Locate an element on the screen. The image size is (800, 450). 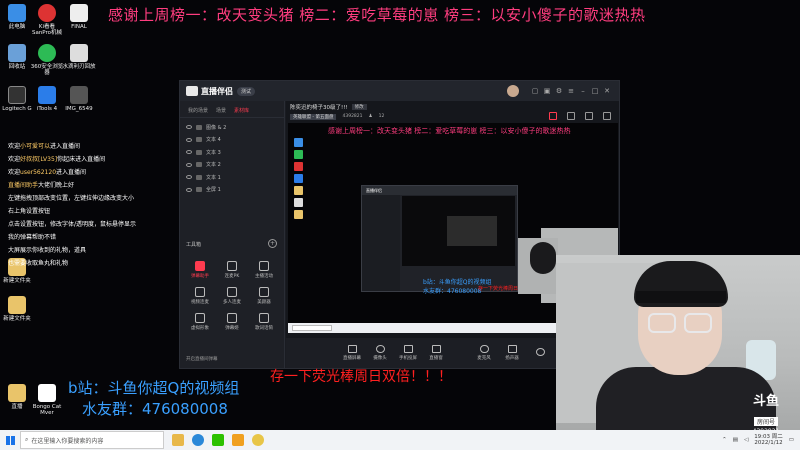
clock: 19:03 周二 2022/1/12 is located at coordinates (768, 440).